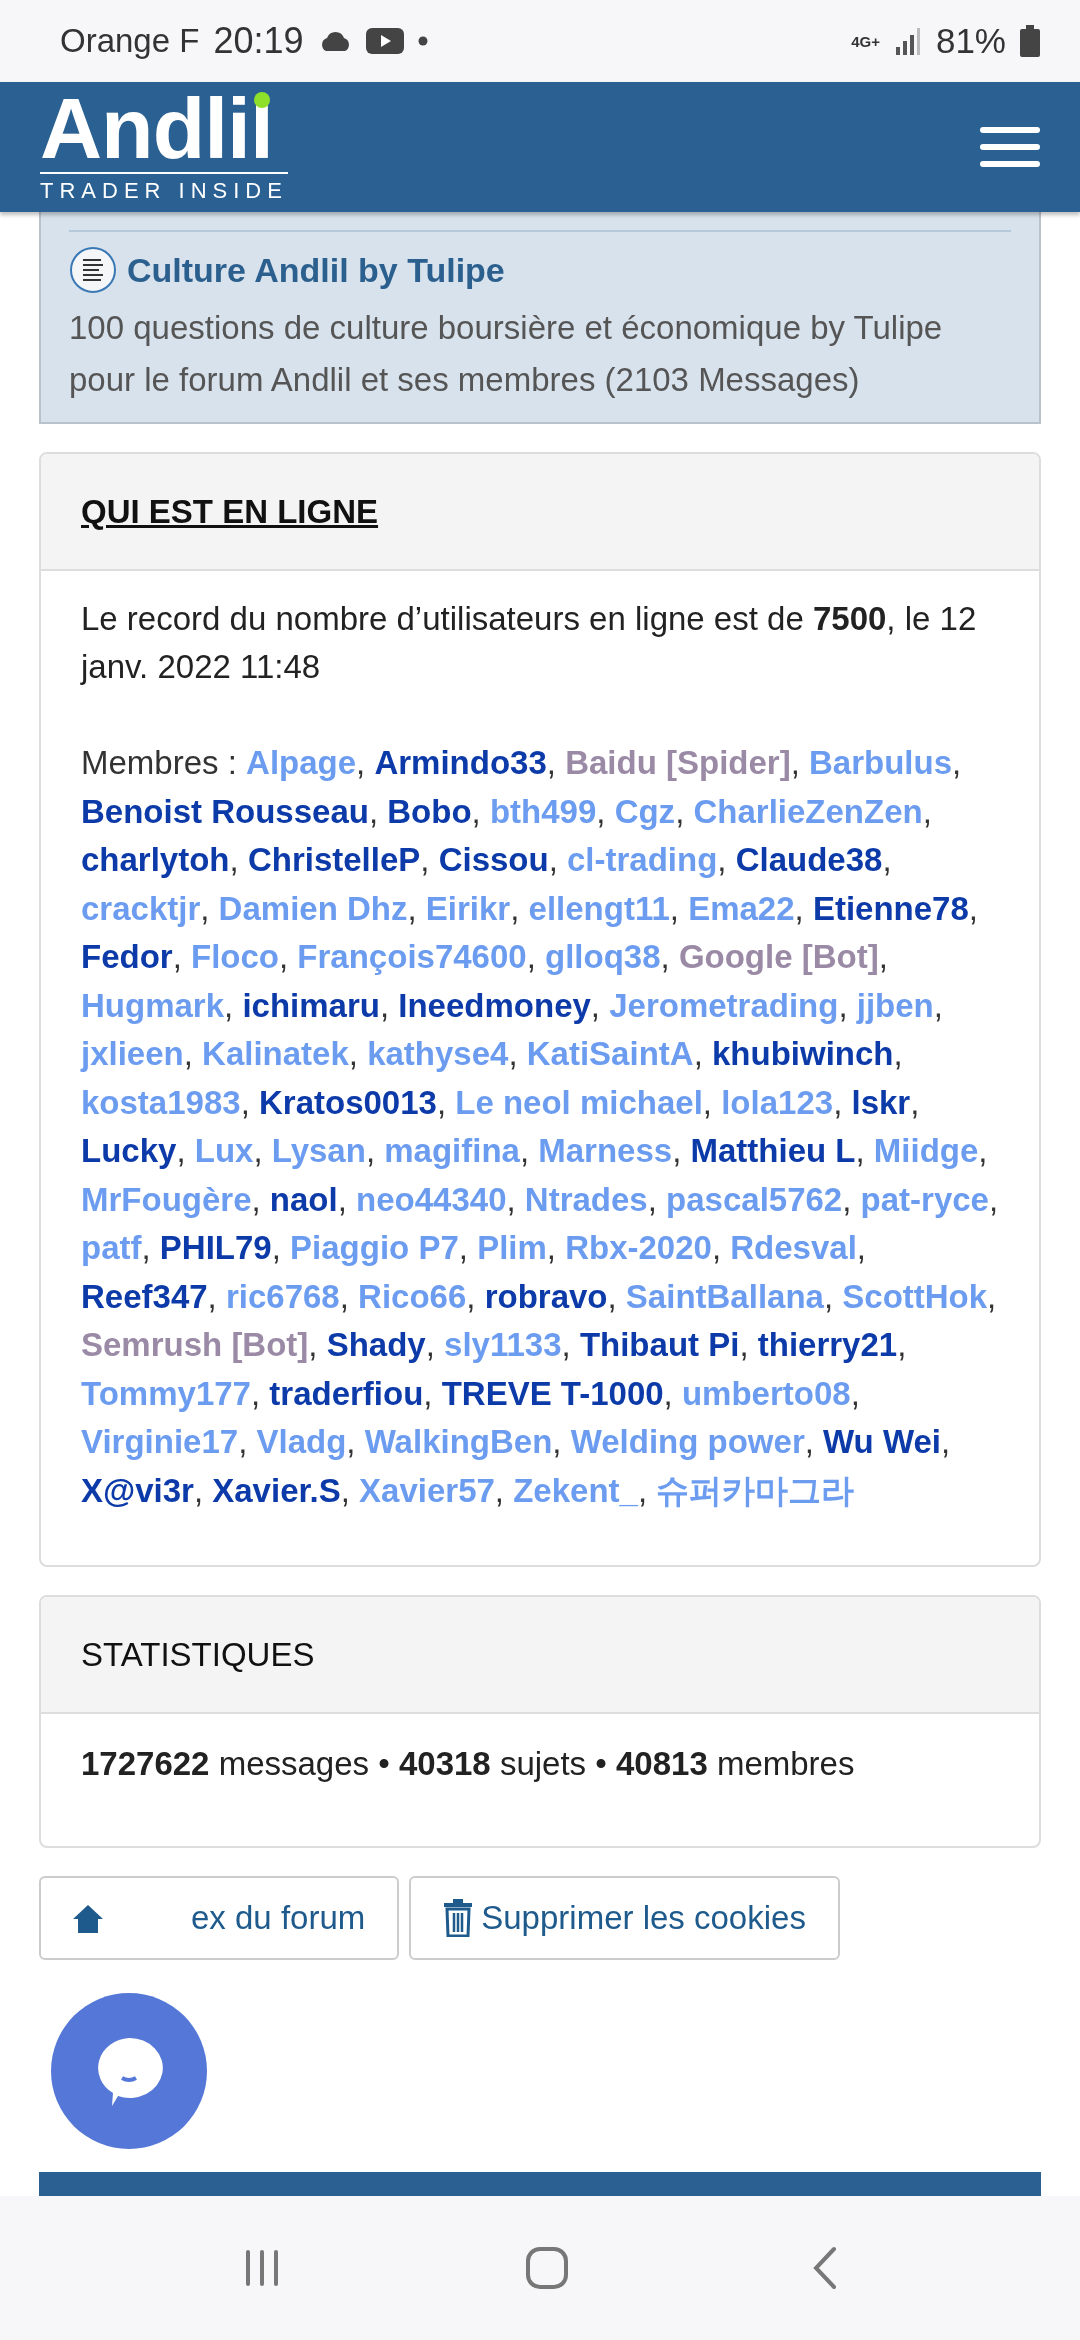 The image size is (1080, 2340). I want to click on member-link: patf, so click(111, 1247).